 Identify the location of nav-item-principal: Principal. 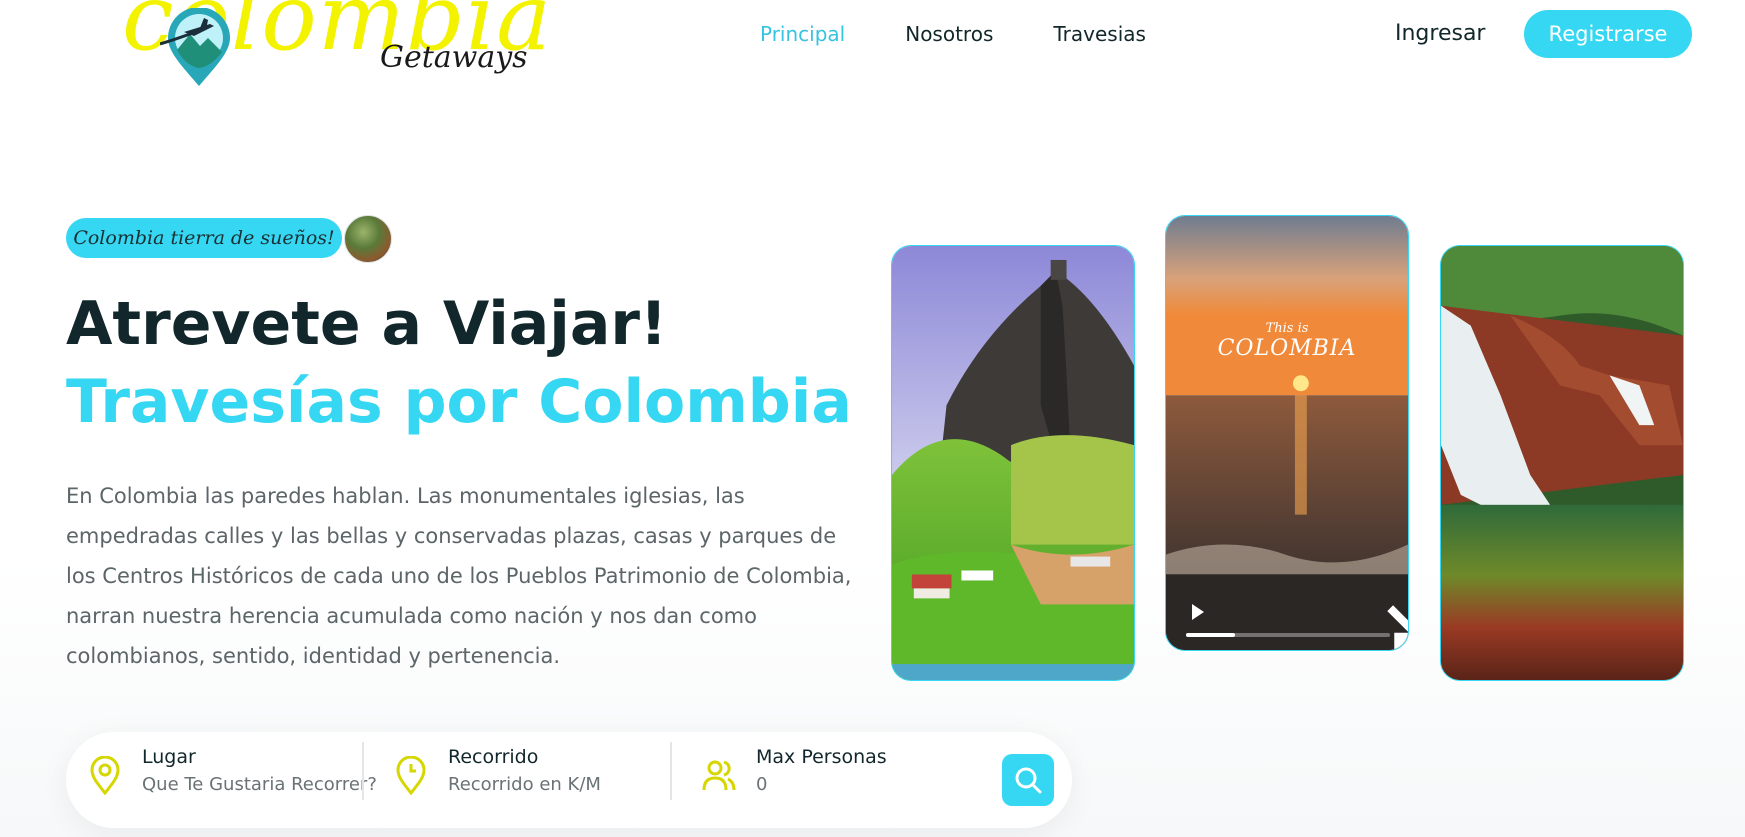
(802, 34).